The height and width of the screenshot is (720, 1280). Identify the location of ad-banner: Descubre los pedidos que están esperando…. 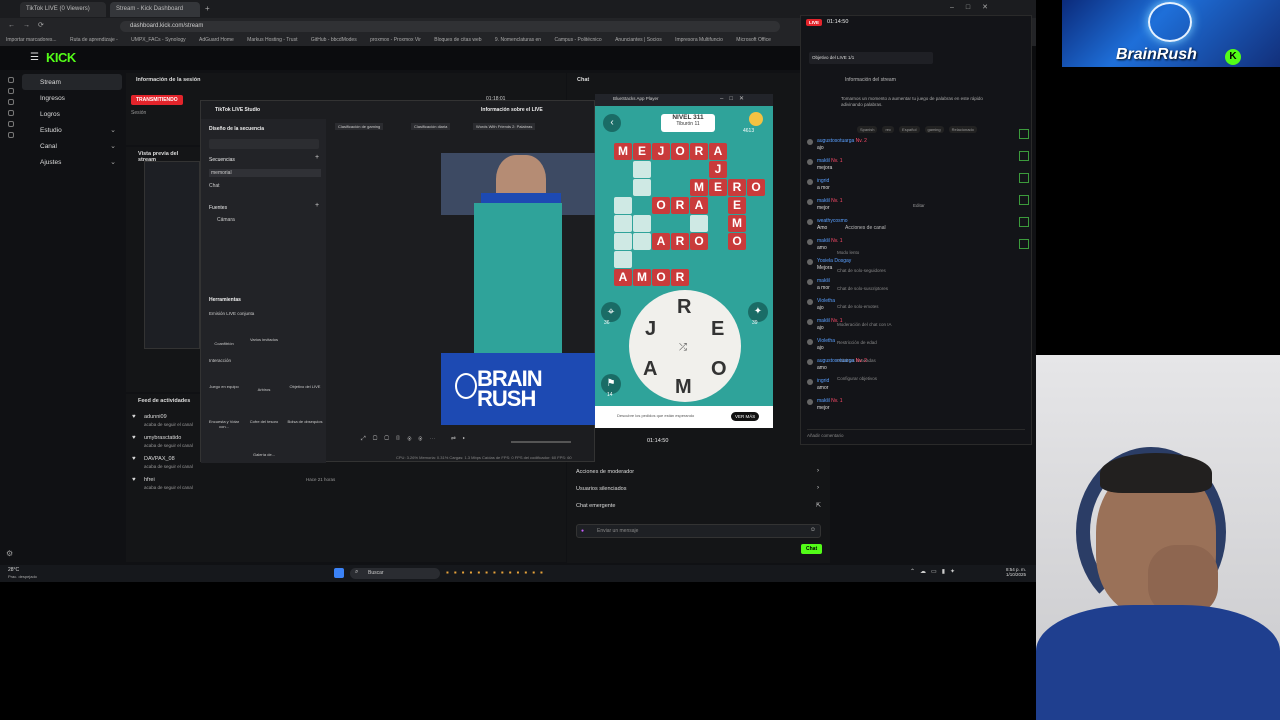
(684, 417).